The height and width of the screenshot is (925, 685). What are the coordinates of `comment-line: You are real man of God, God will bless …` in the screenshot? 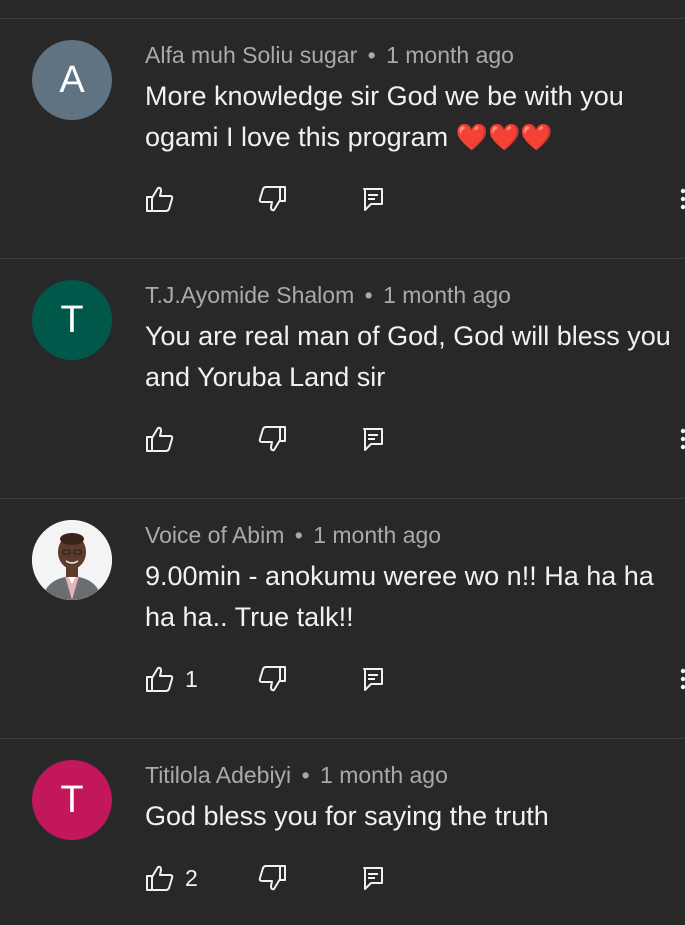 It's located at (408, 336).